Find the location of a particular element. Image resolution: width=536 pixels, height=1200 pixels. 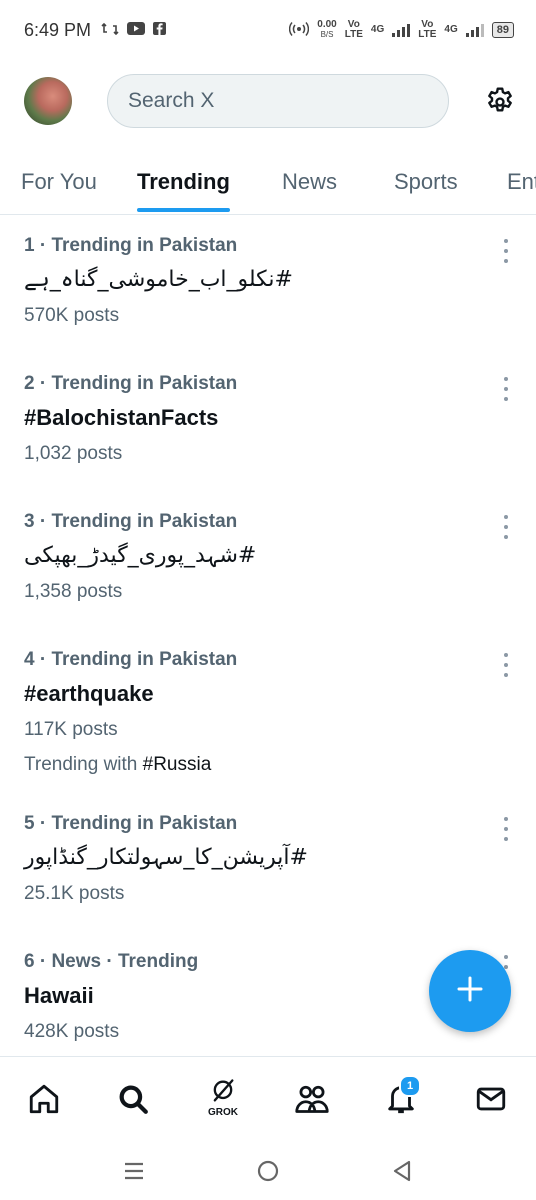

back-icon is located at coordinates (402, 1171).